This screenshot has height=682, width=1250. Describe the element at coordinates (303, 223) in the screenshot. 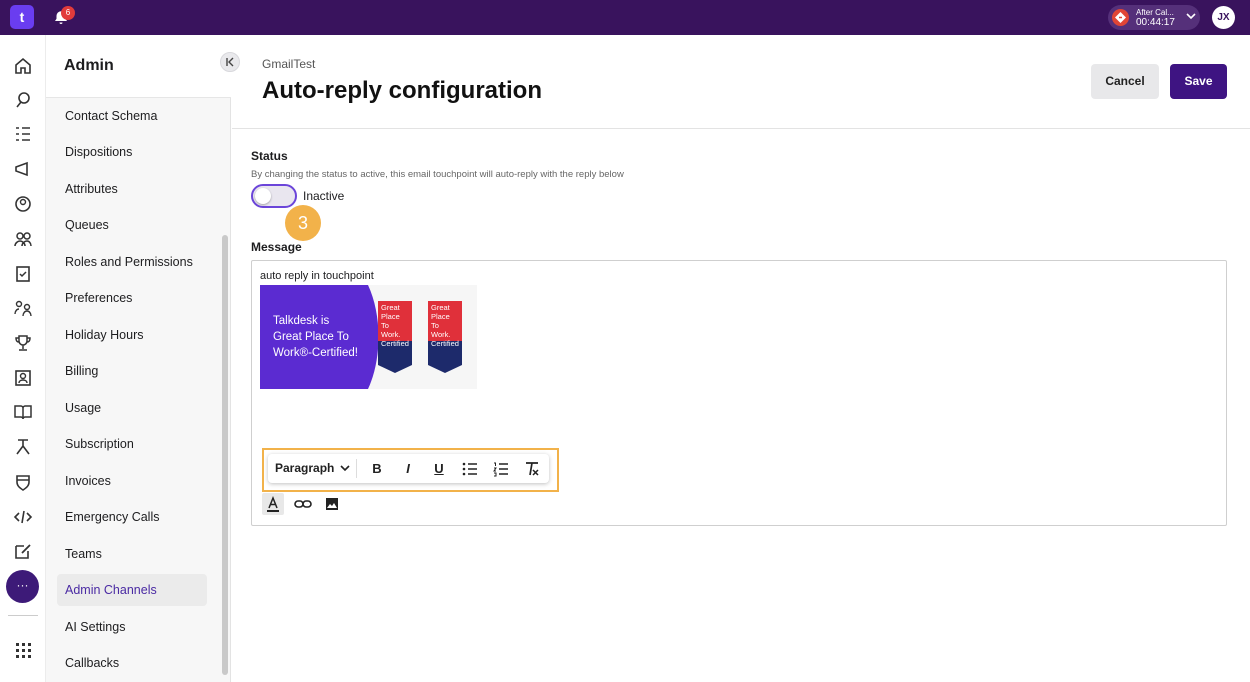

I see `step-marker-badge: 3` at that location.